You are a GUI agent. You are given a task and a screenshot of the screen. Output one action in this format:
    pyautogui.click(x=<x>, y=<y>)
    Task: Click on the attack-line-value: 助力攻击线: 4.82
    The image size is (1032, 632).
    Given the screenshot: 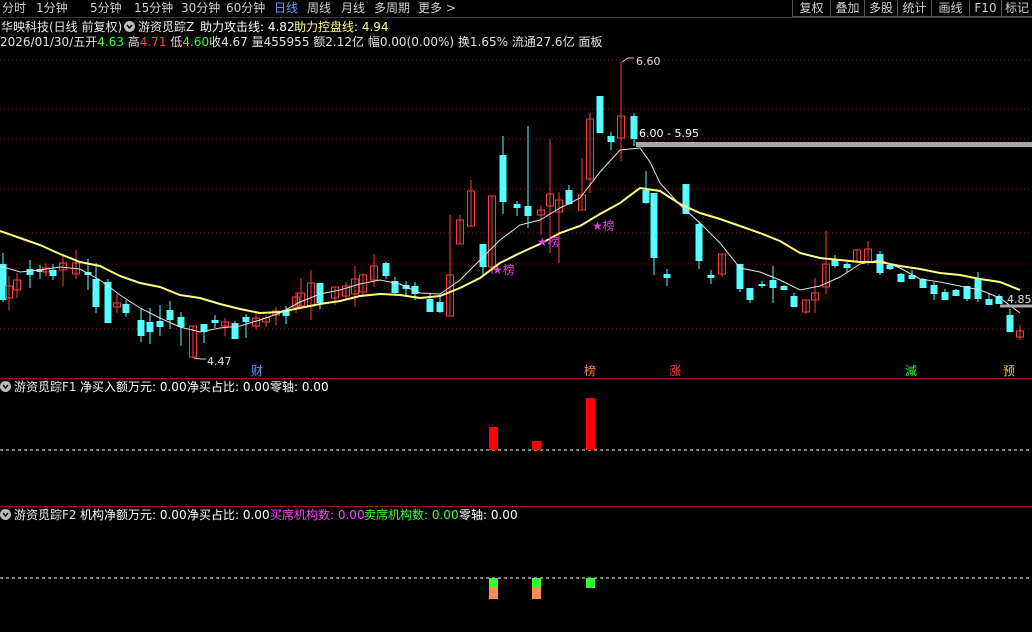 What is the action you would take?
    pyautogui.click(x=247, y=27)
    